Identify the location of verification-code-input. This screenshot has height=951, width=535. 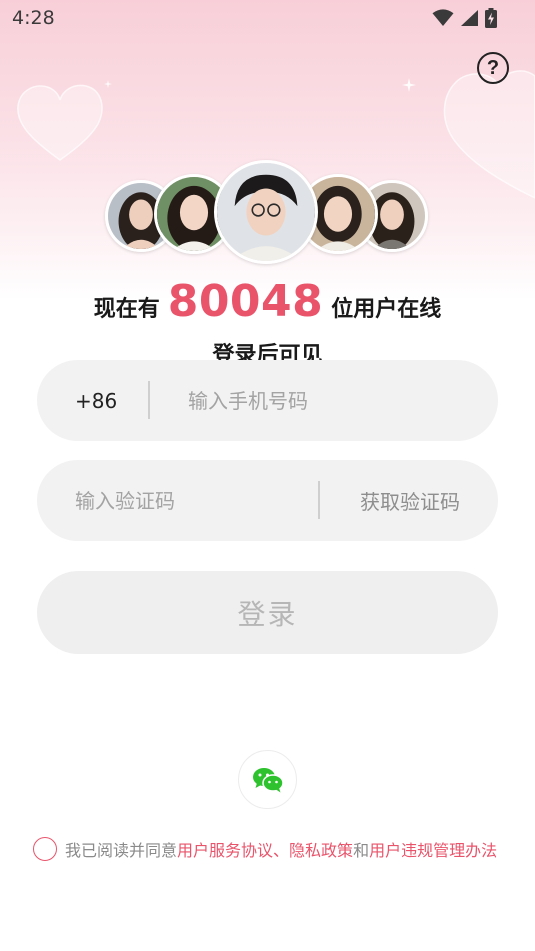
(190, 500).